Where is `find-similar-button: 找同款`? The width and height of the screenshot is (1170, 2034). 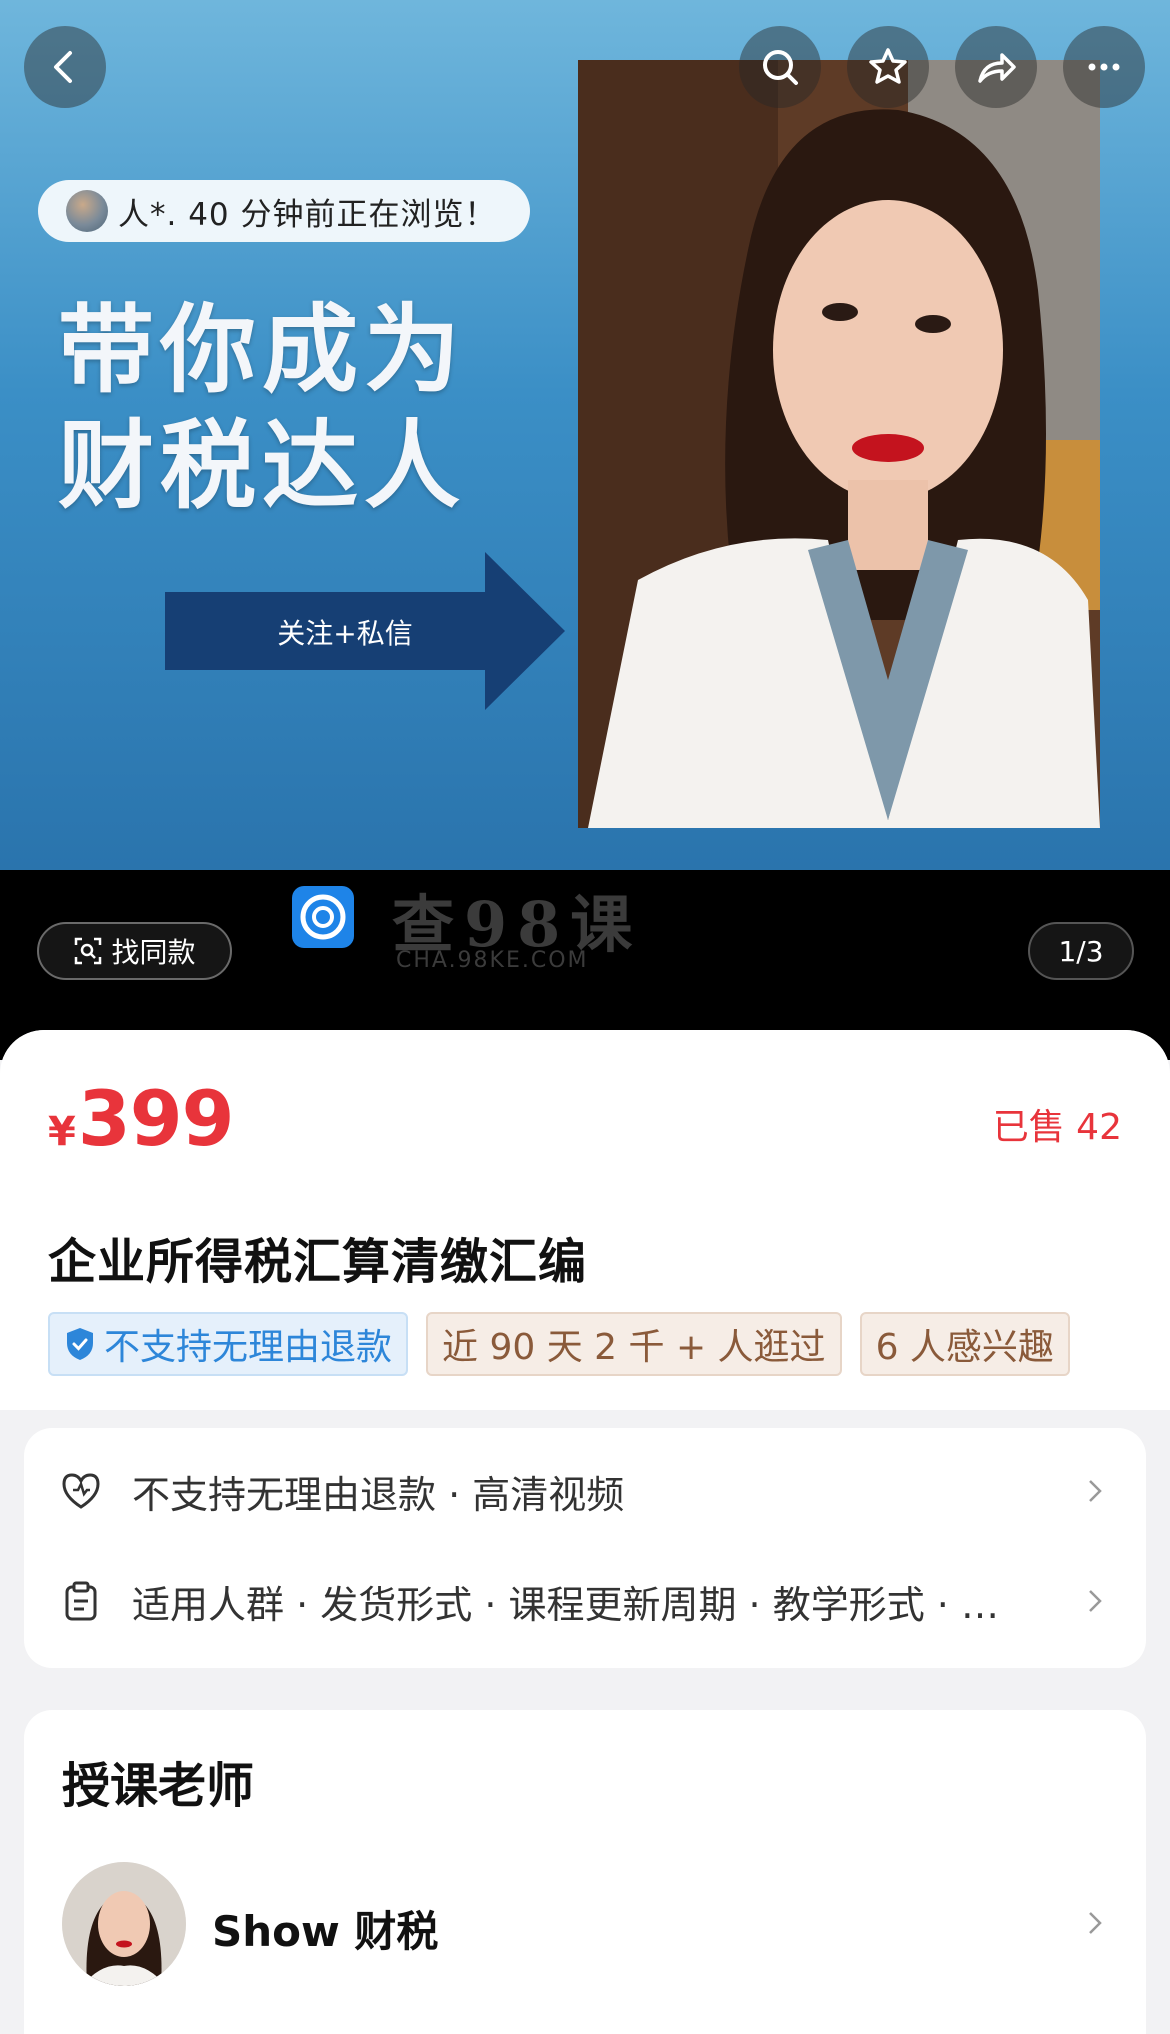 find-similar-button: 找同款 is located at coordinates (134, 951).